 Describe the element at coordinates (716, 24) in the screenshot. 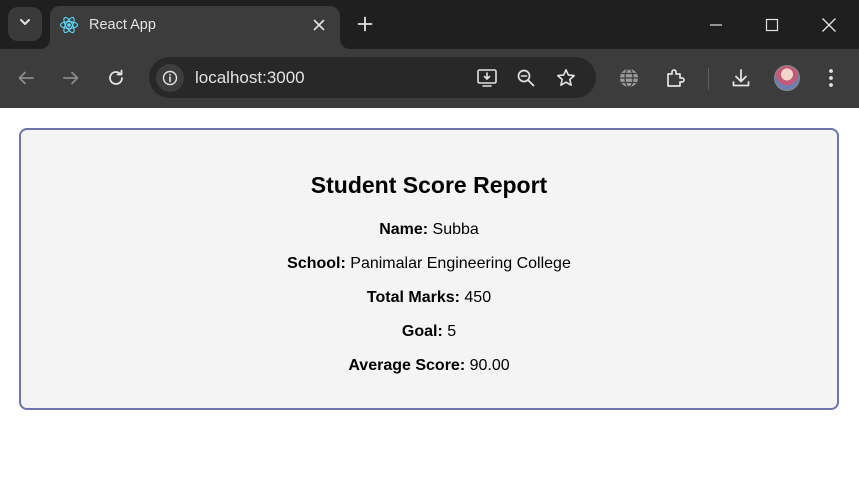

I see `minimize-icon` at that location.